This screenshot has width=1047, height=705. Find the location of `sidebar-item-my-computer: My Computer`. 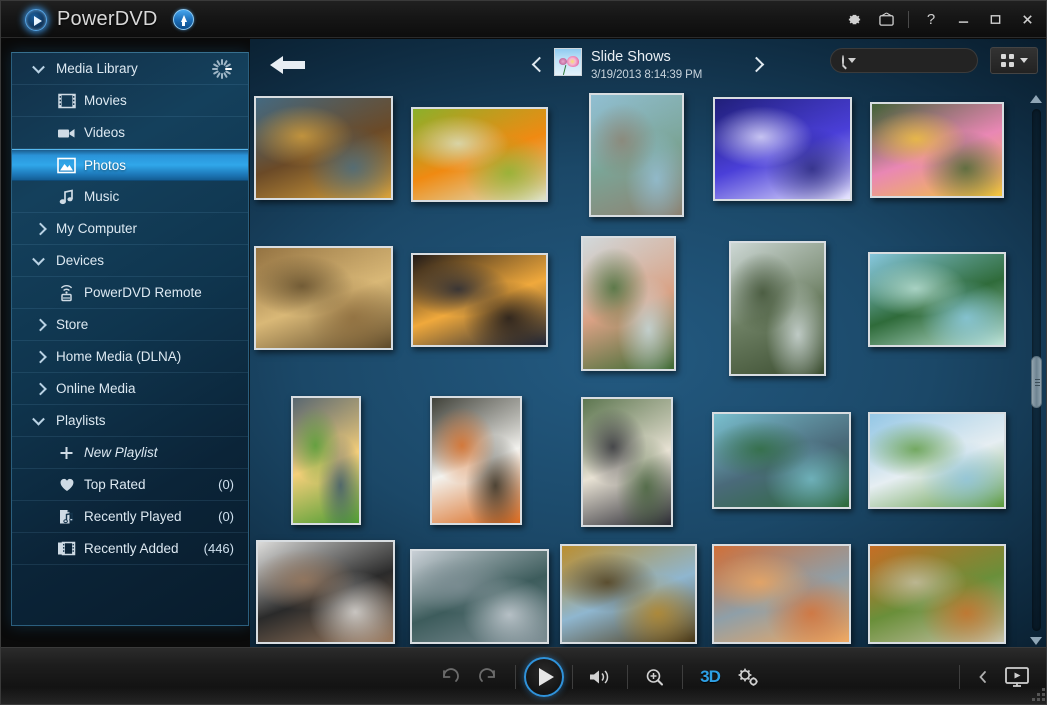

sidebar-item-my-computer: My Computer is located at coordinates (130, 229).